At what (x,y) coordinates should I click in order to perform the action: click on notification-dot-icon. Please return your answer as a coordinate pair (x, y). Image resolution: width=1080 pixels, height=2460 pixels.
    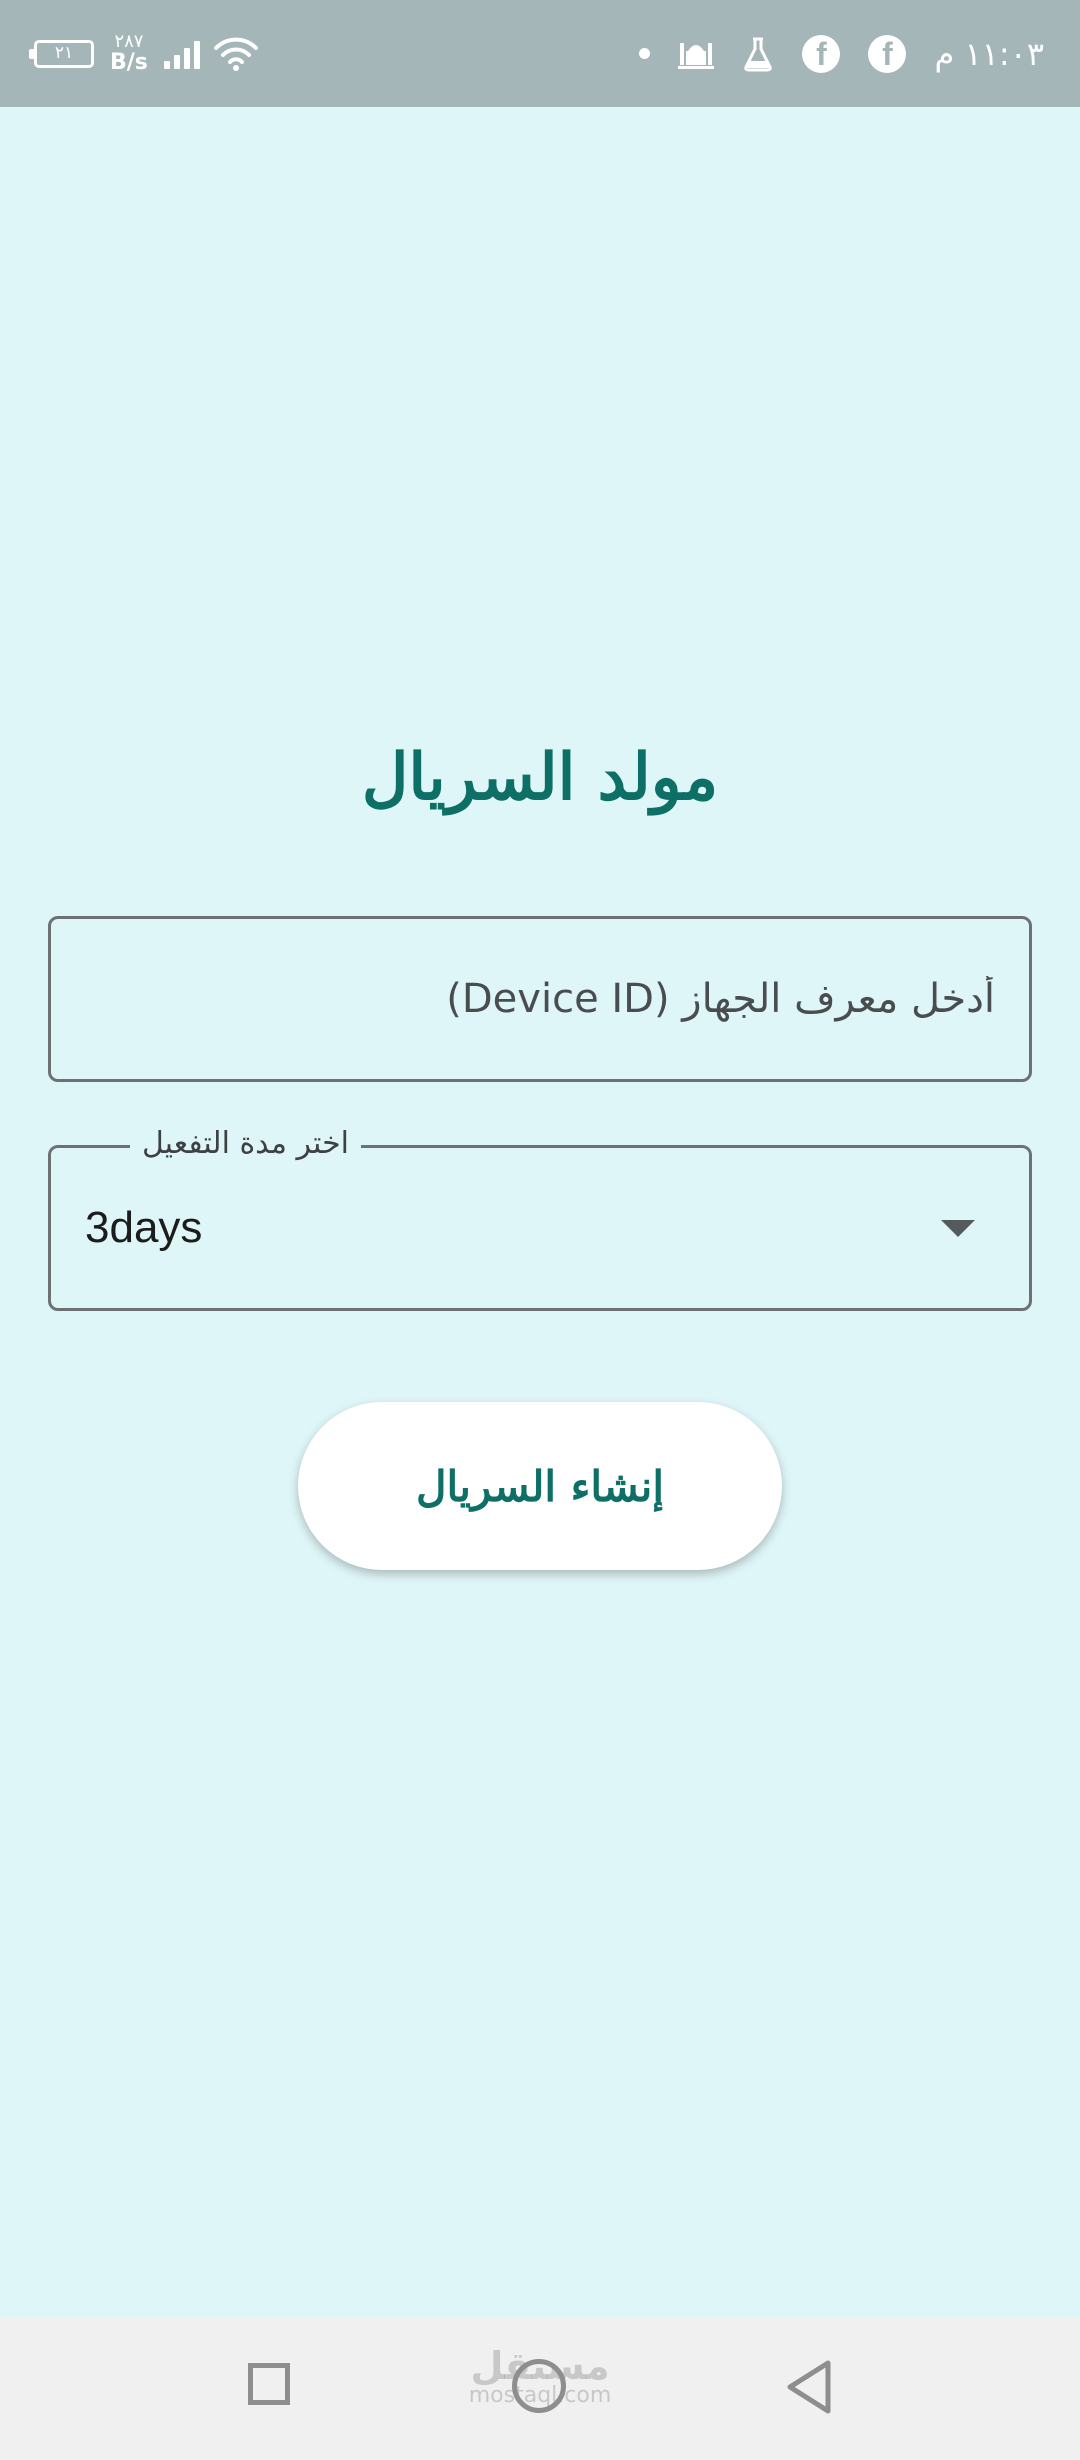
    Looking at the image, I should click on (645, 53).